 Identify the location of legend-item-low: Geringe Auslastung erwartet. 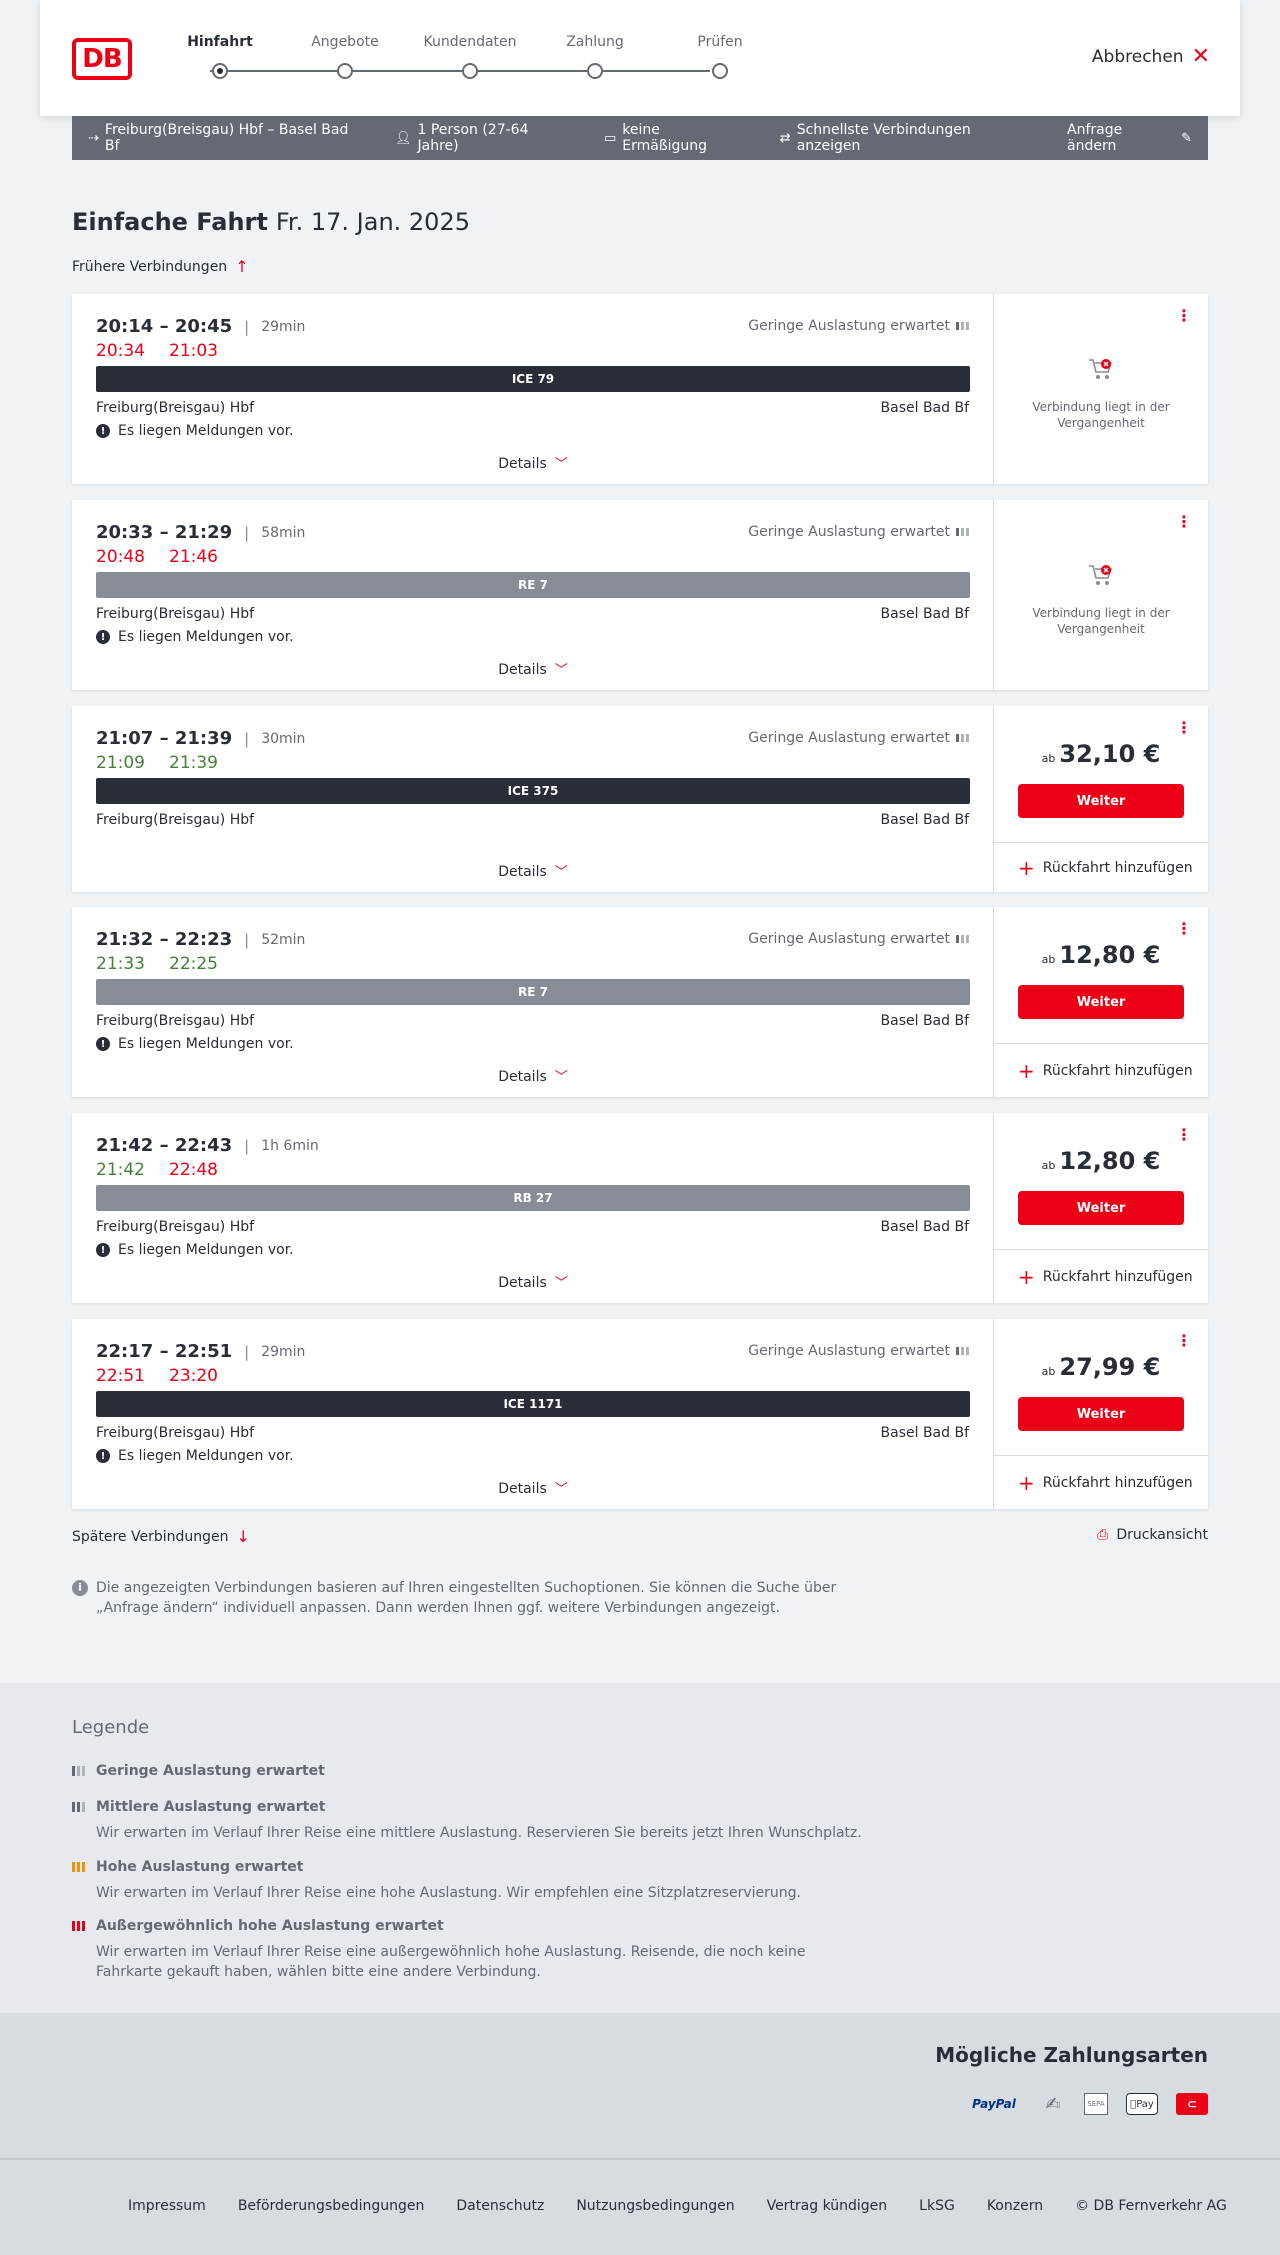
(472, 1771).